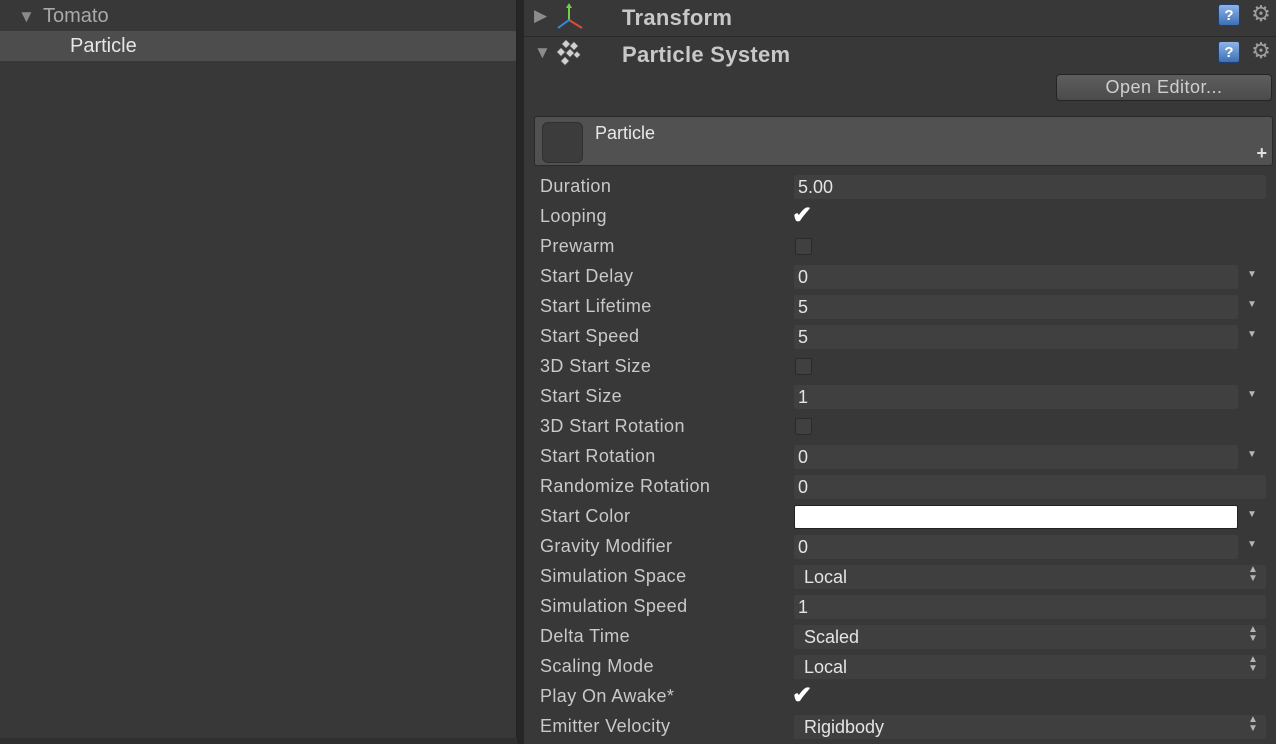 The height and width of the screenshot is (744, 1276). Describe the element at coordinates (1016, 547) in the screenshot. I see `gravity-modifier-field: 0` at that location.